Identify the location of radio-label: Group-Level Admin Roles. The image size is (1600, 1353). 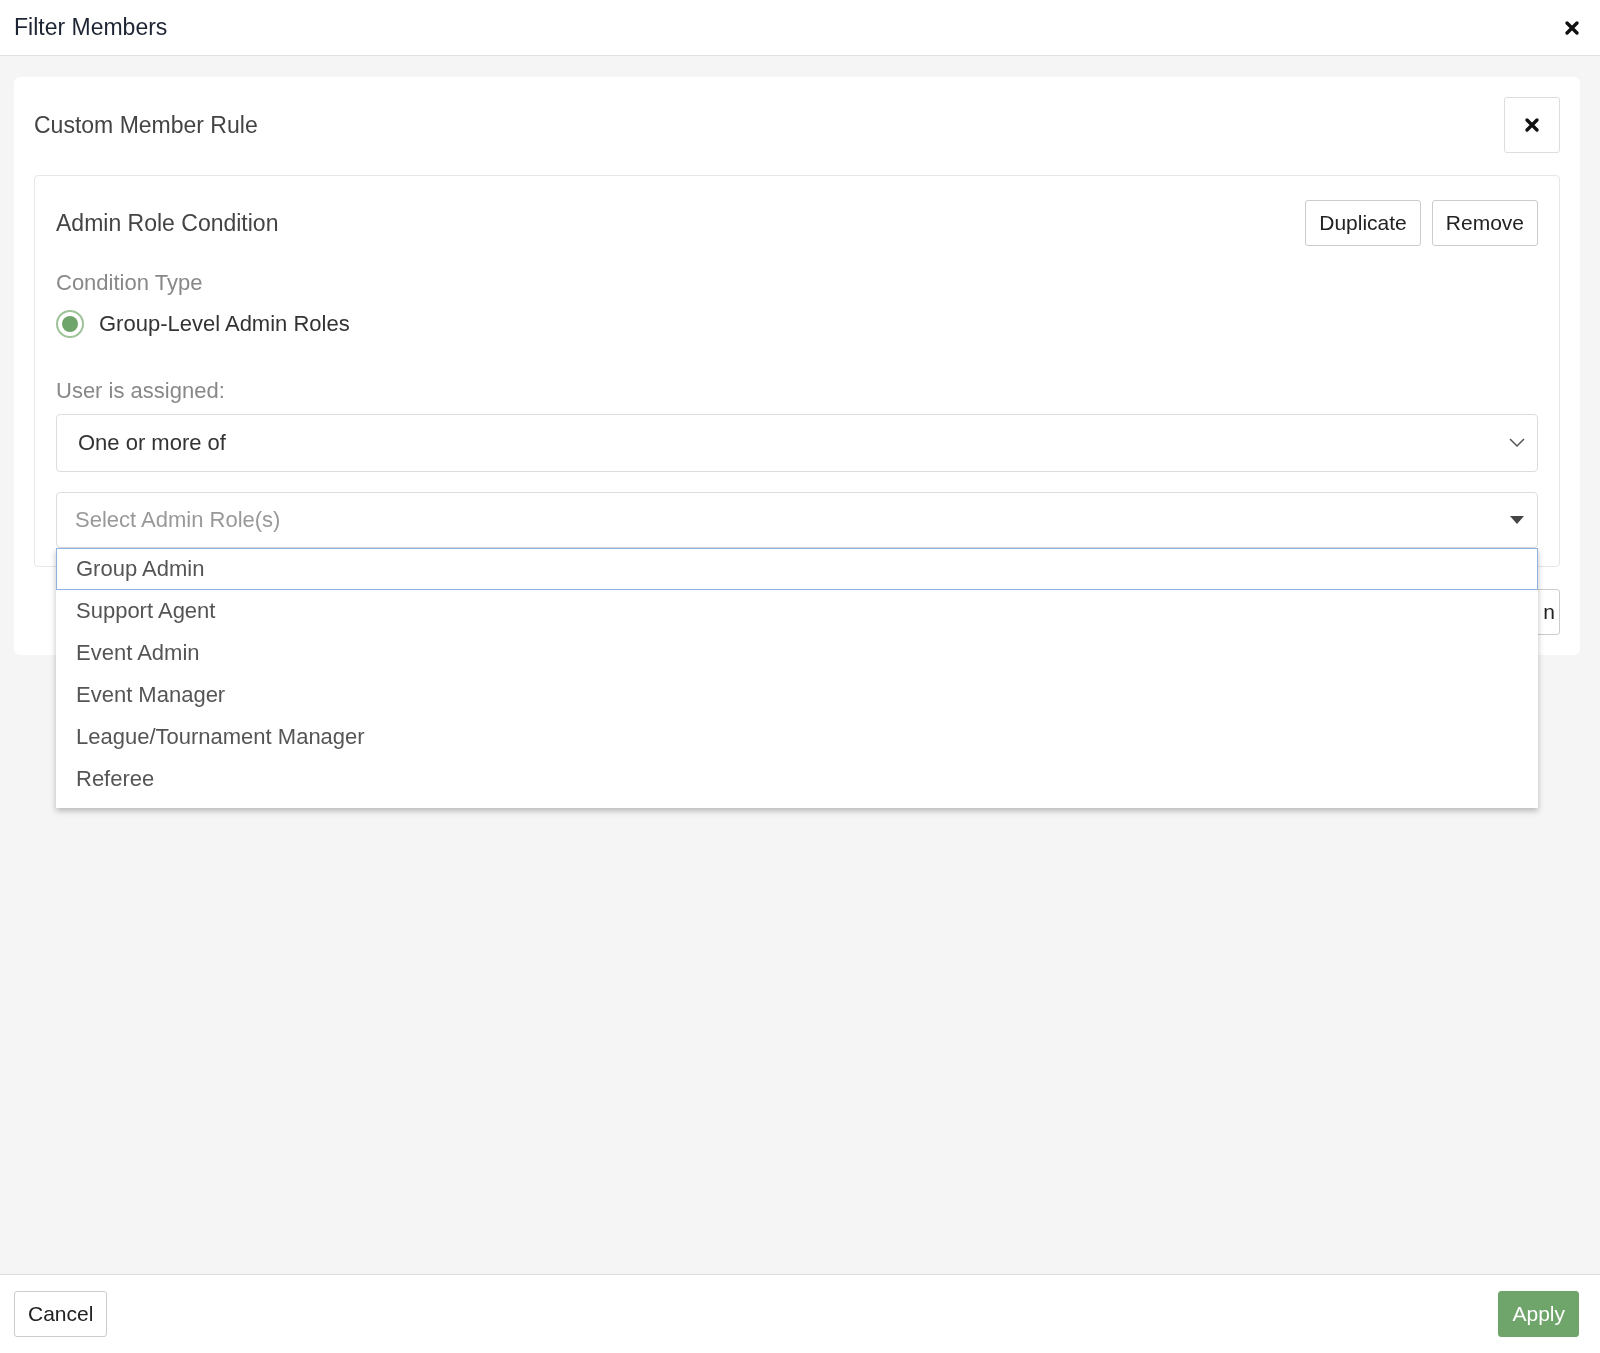
(224, 324).